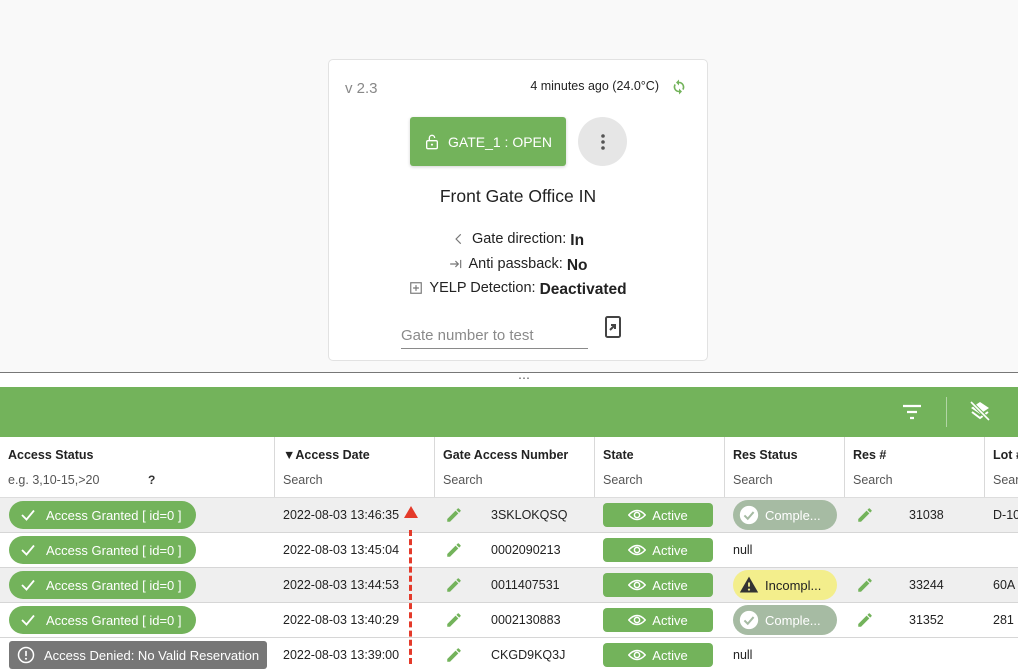 The height and width of the screenshot is (671, 1018). I want to click on more-vertical-icon, so click(602, 141).